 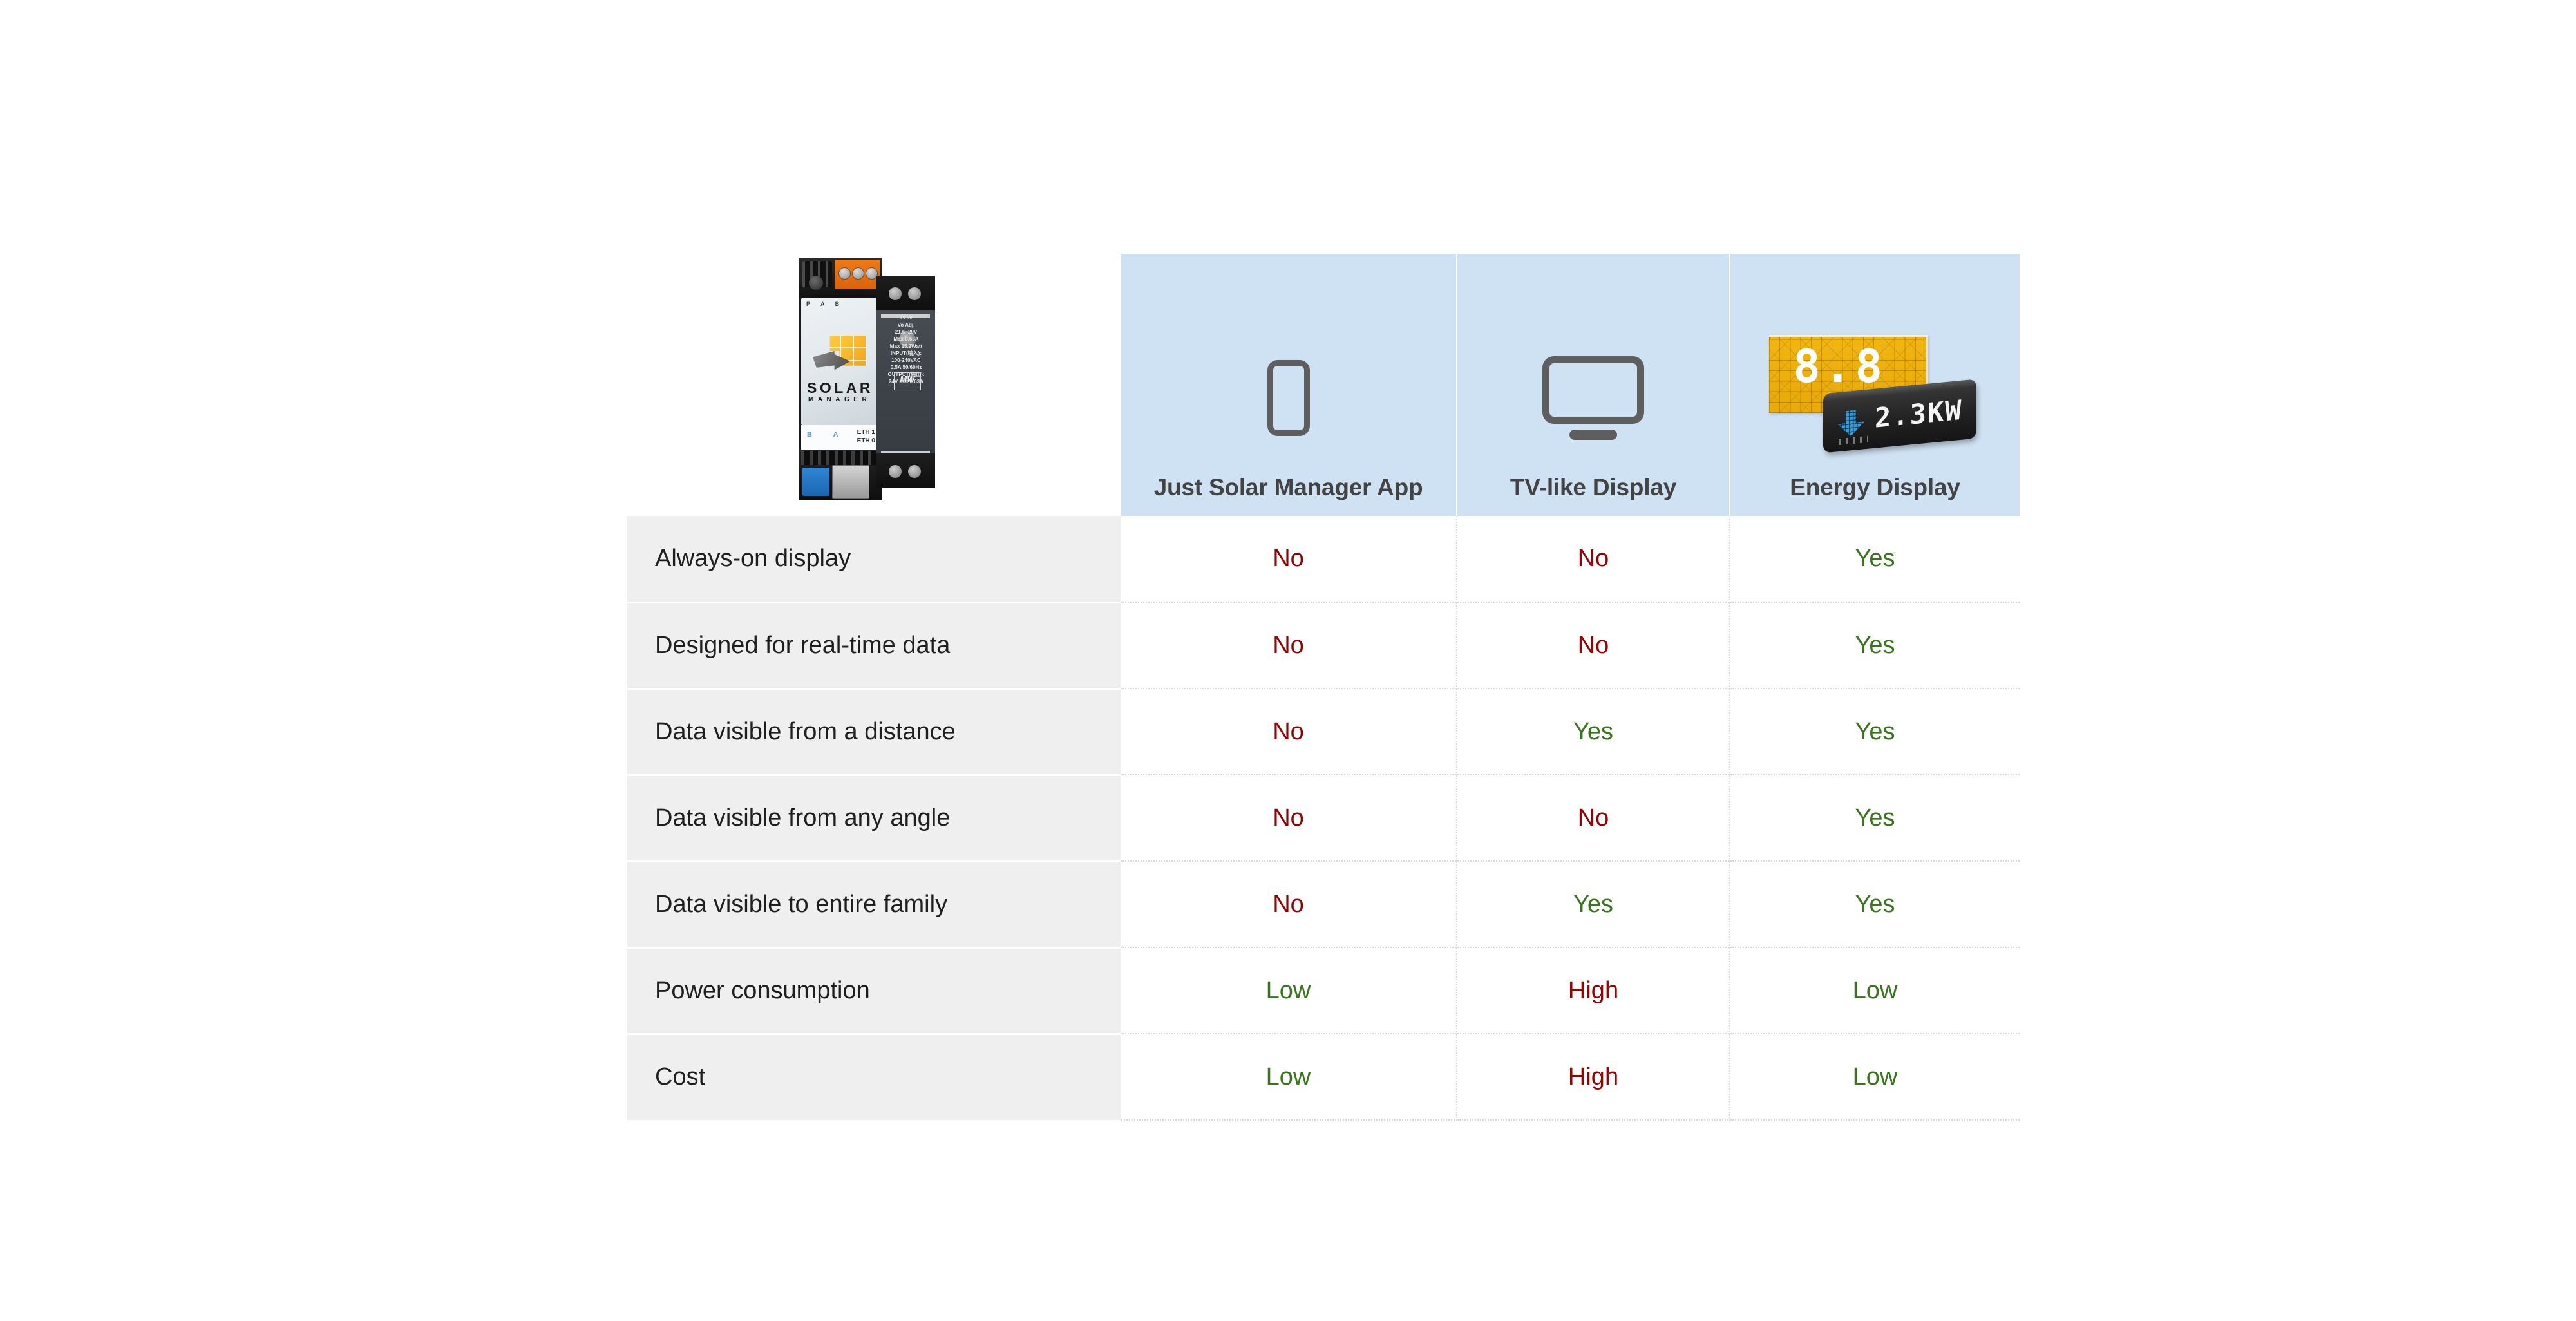 What do you see at coordinates (1839, 366) in the screenshot?
I see `solar-panel-digits: 8.8` at bounding box center [1839, 366].